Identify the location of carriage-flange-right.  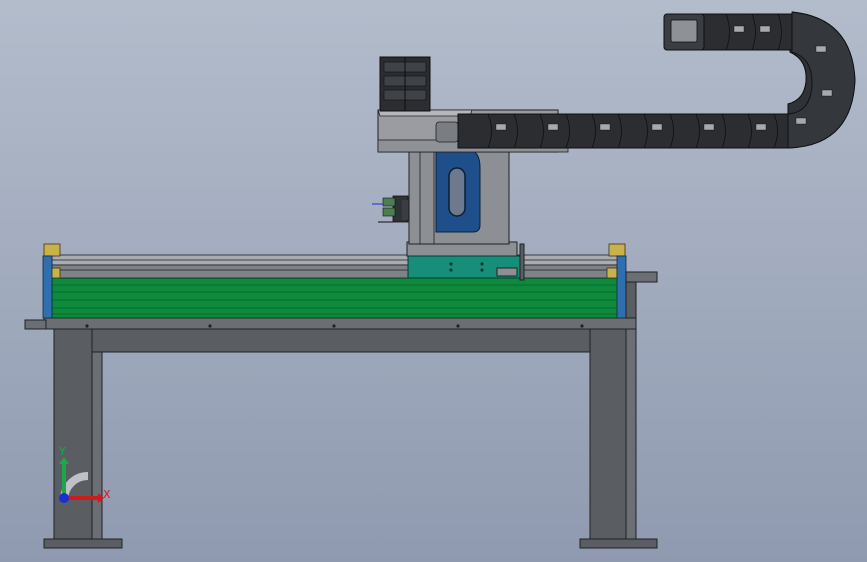
(507, 272).